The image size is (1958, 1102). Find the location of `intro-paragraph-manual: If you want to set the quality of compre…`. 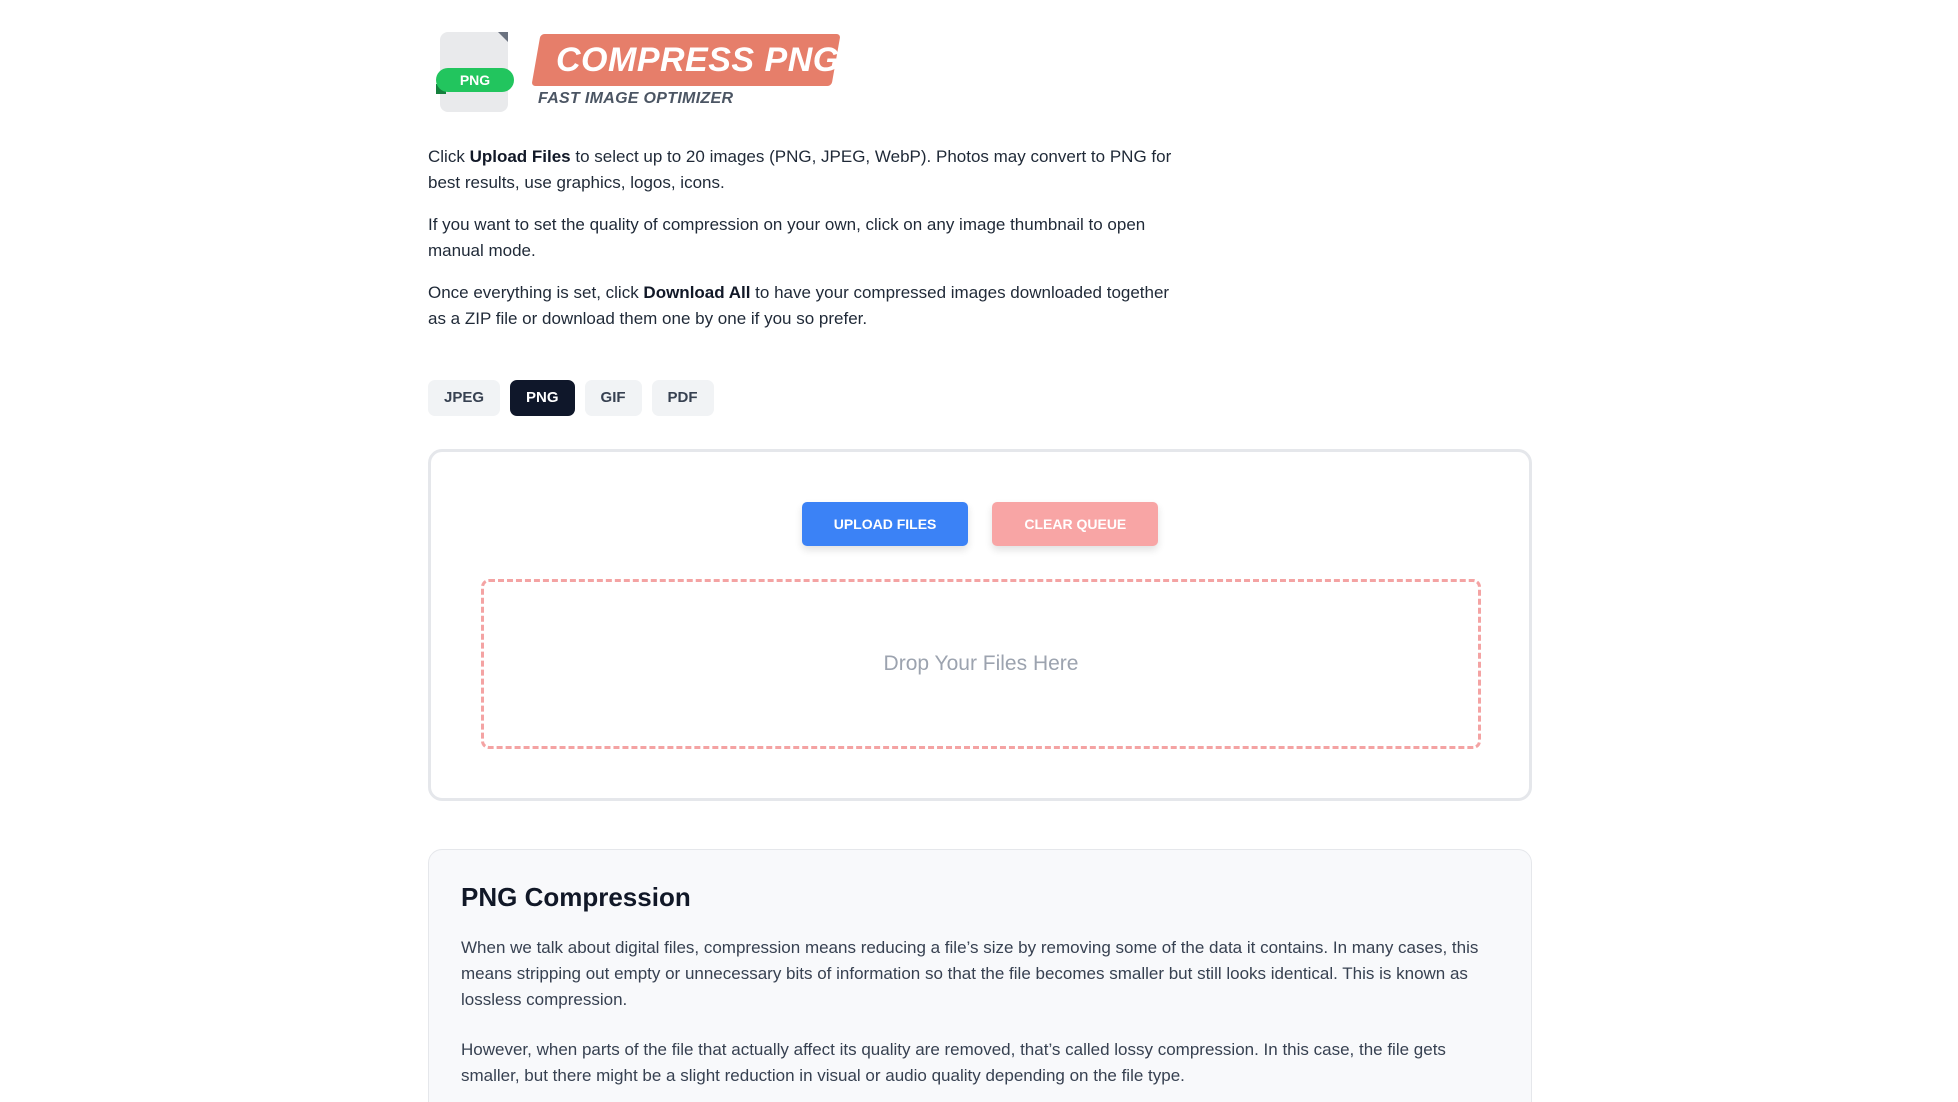

intro-paragraph-manual: If you want to set the quality of compre… is located at coordinates (787, 237).